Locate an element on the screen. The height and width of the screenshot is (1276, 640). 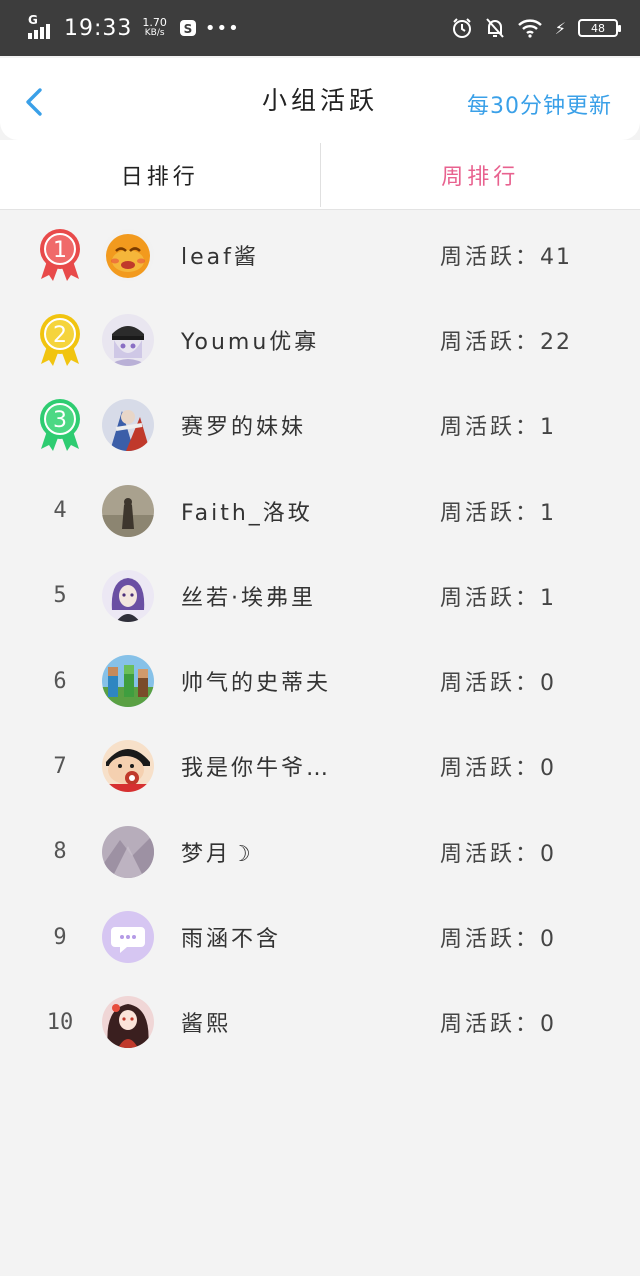
charging-icon: ⚡ is located at coordinates (560, 28).